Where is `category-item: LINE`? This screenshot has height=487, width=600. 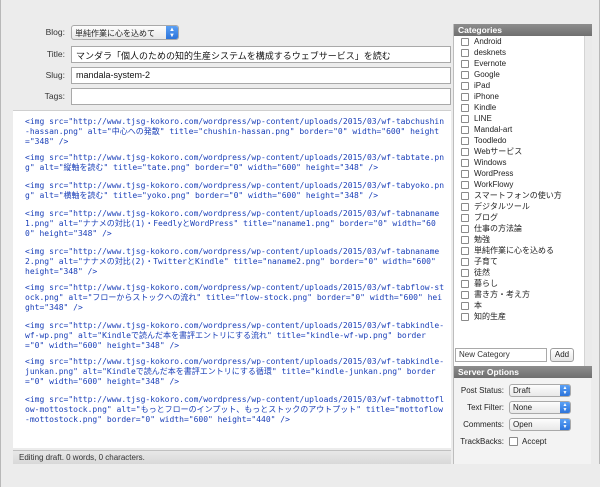
category-item: LINE is located at coordinates (519, 118).